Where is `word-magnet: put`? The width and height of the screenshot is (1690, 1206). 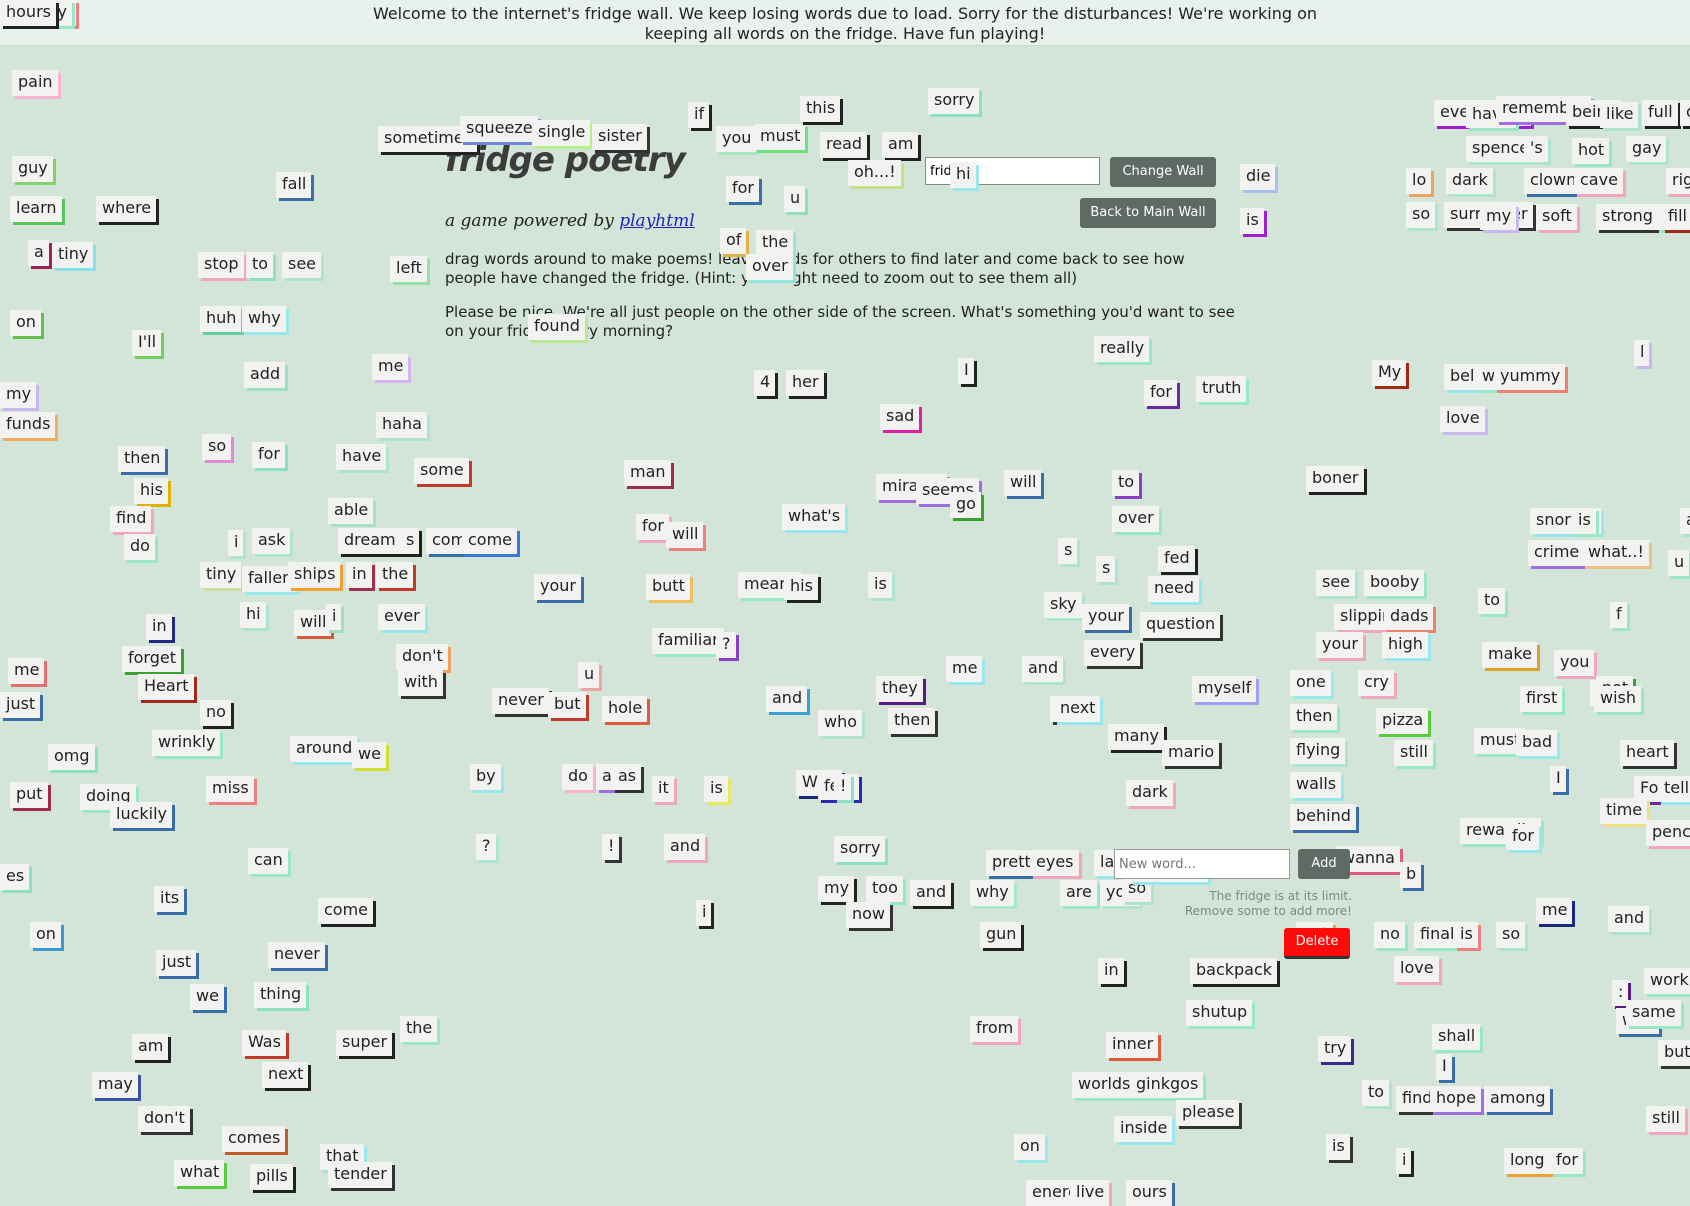
word-magnet: put is located at coordinates (29, 795).